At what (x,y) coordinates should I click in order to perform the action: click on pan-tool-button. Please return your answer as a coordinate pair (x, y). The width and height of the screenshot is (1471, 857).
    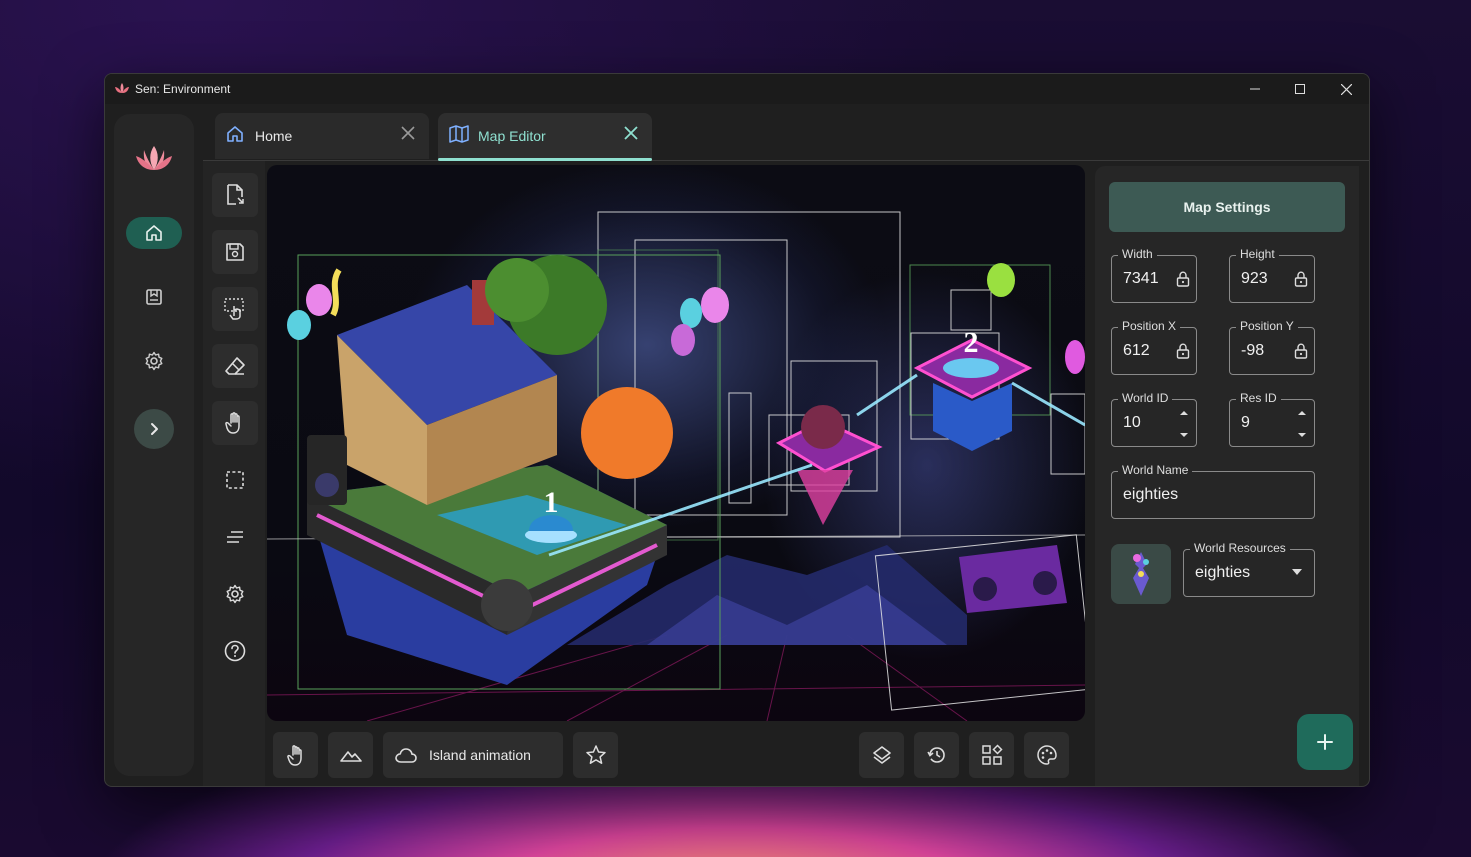
    Looking at the image, I should click on (235, 423).